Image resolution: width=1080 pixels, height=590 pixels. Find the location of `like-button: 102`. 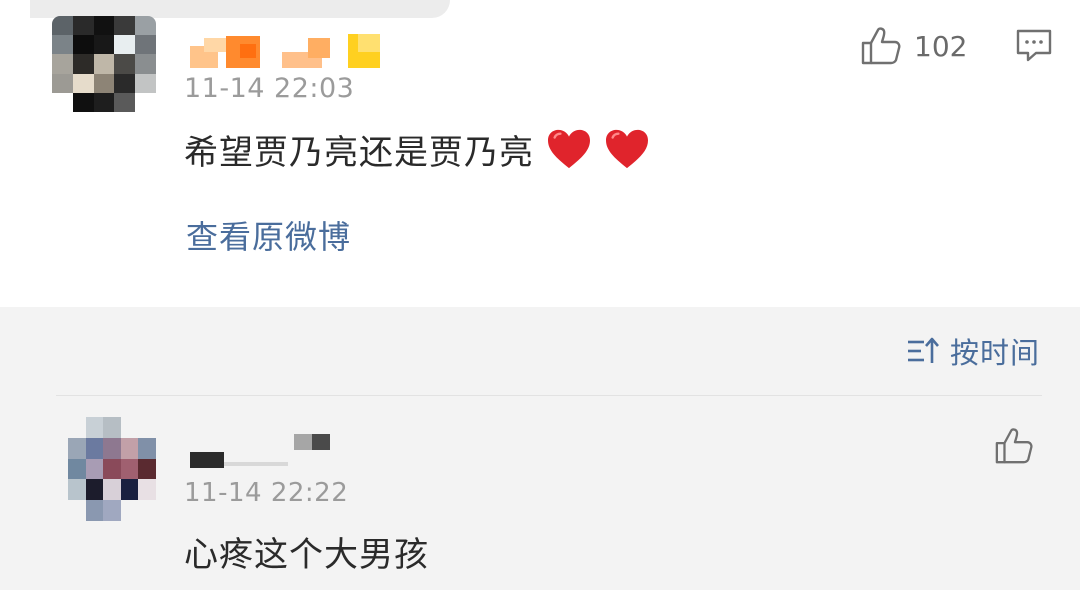

like-button: 102 is located at coordinates (913, 46).